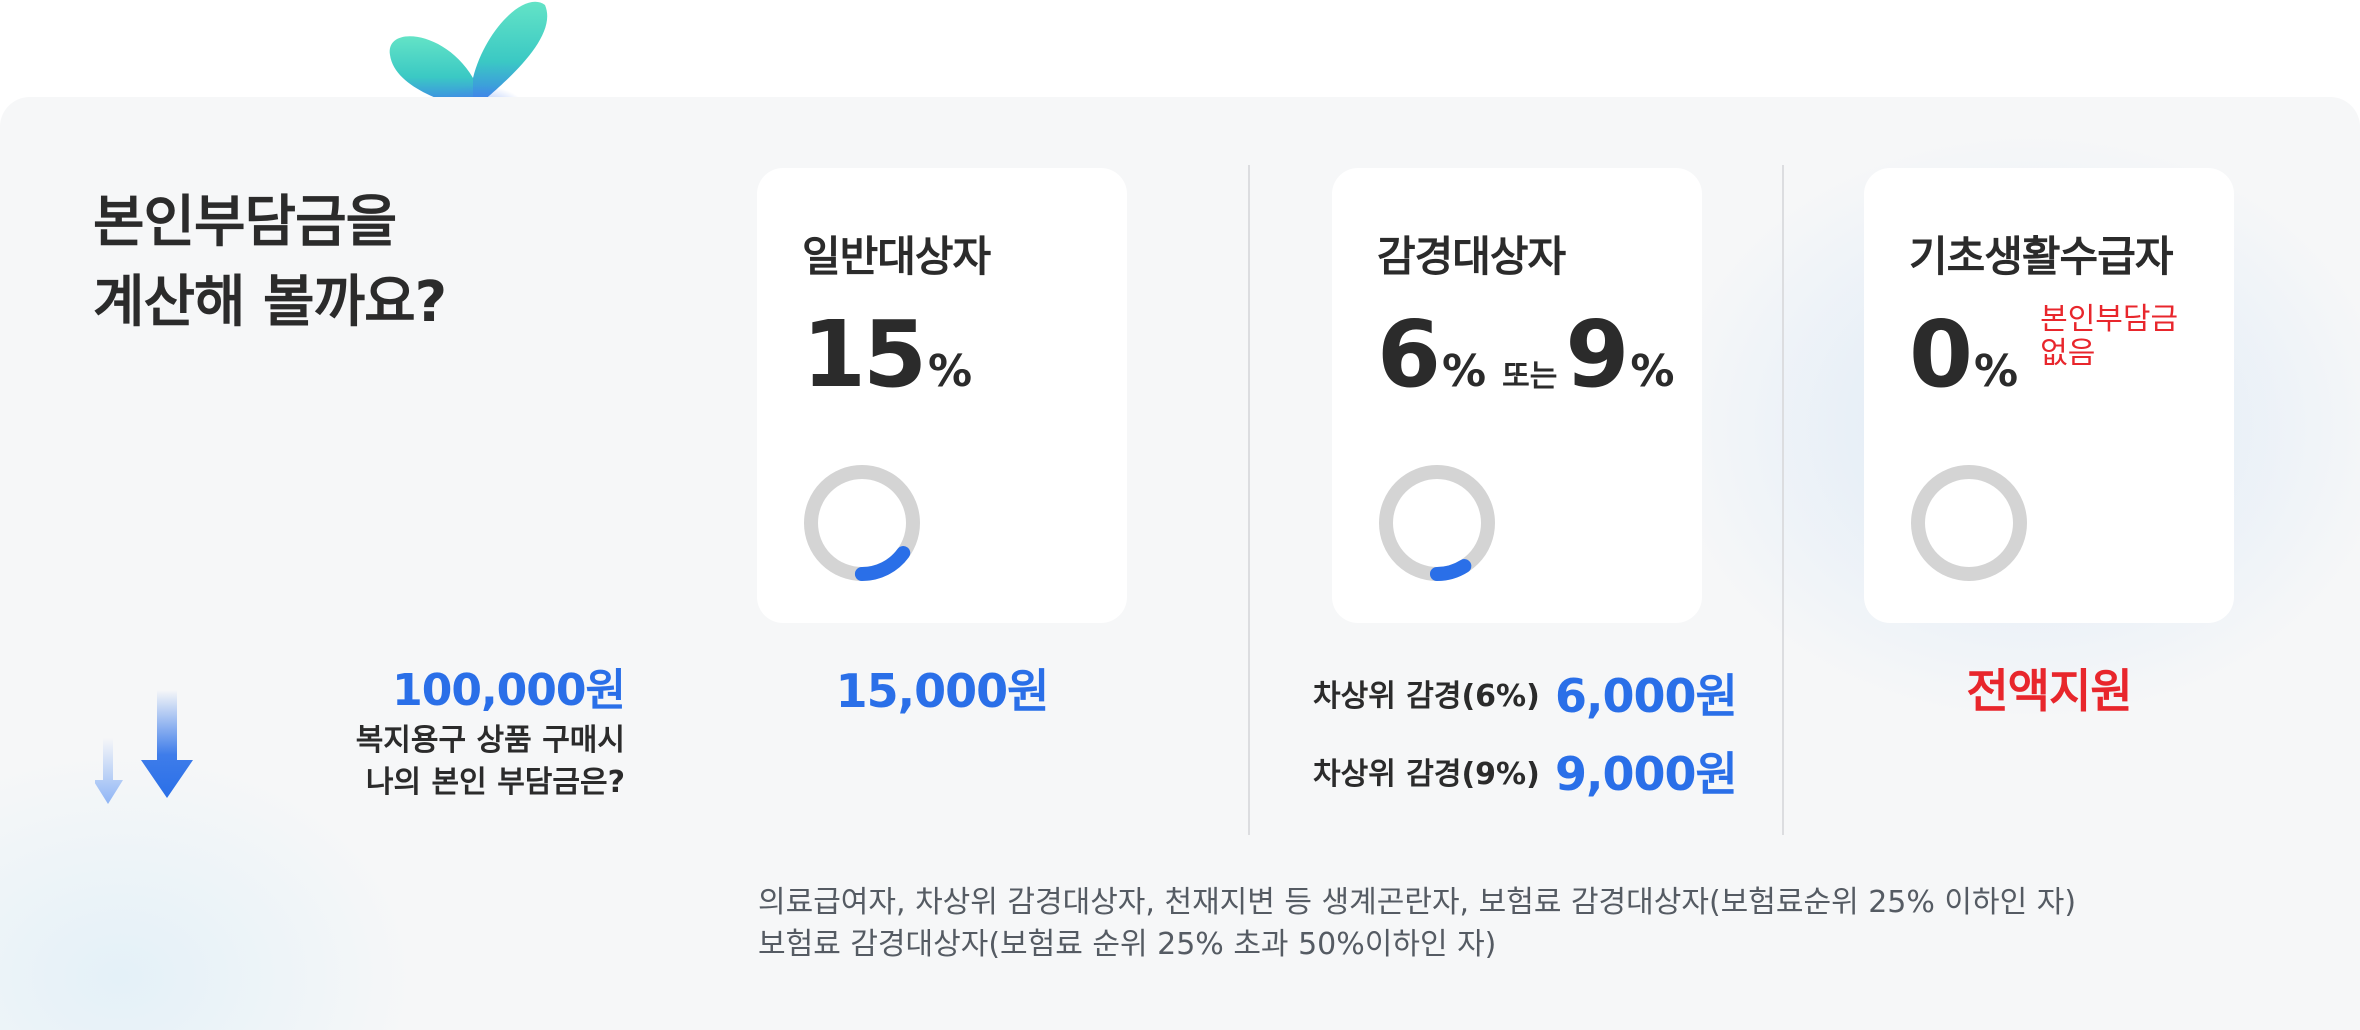  I want to click on reduced-result-label: 차상위 감경(9%), so click(1426, 774).